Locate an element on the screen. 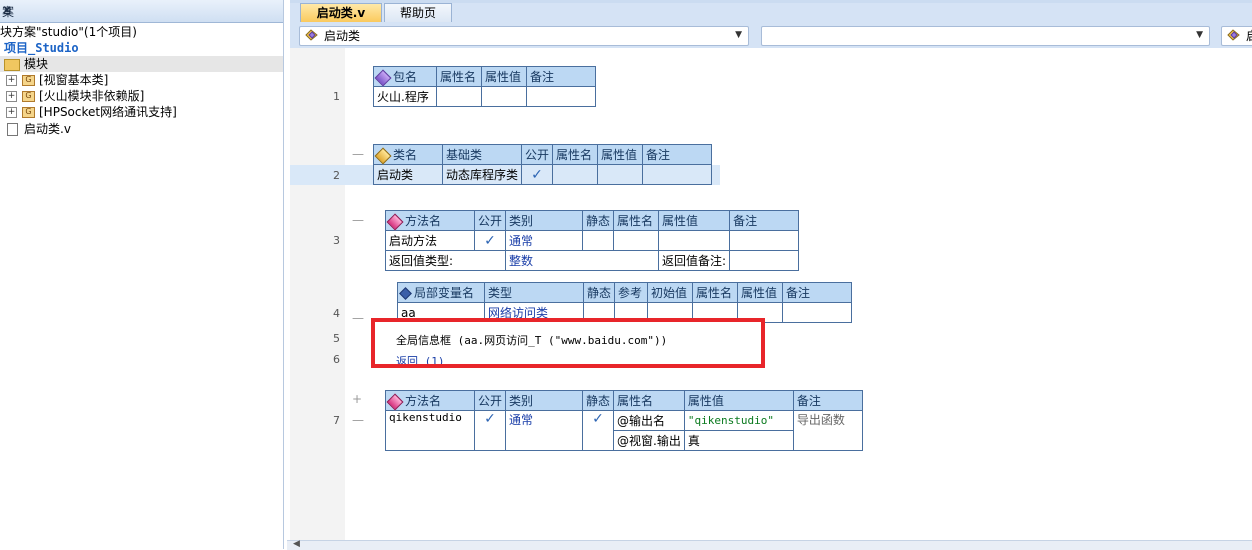 This screenshot has width=1252, height=550. module-item: + G [视窗基本类] is located at coordinates (57, 80).